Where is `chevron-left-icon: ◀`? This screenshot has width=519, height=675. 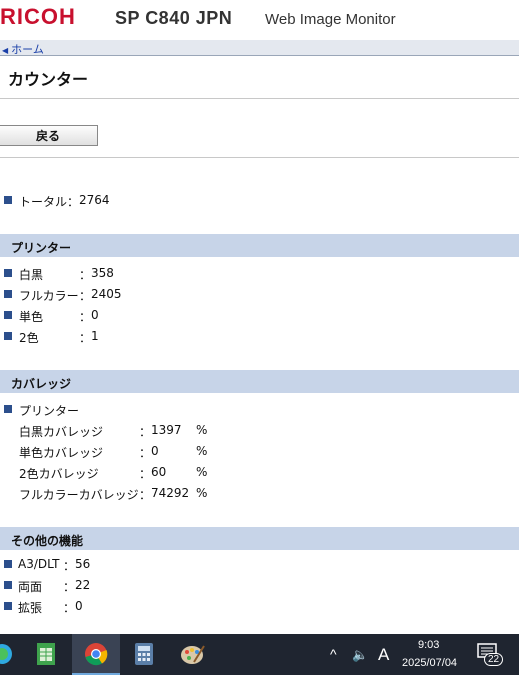
chevron-left-icon: ◀ is located at coordinates (5, 50).